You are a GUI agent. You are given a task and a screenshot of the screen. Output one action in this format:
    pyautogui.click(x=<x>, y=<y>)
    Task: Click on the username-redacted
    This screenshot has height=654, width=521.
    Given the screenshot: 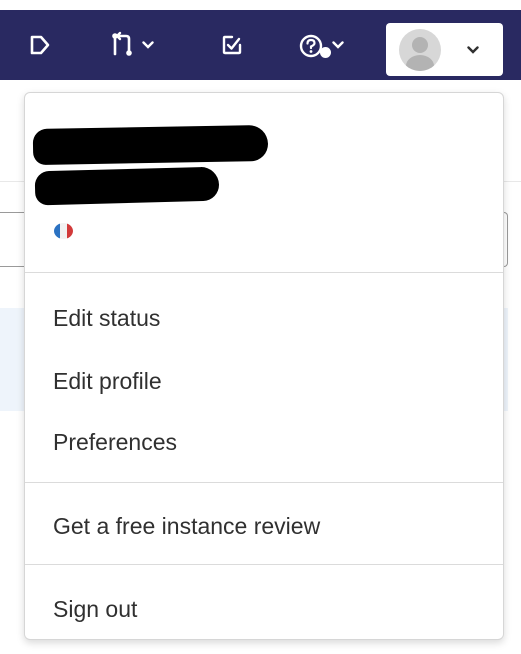 What is the action you would take?
    pyautogui.click(x=127, y=186)
    